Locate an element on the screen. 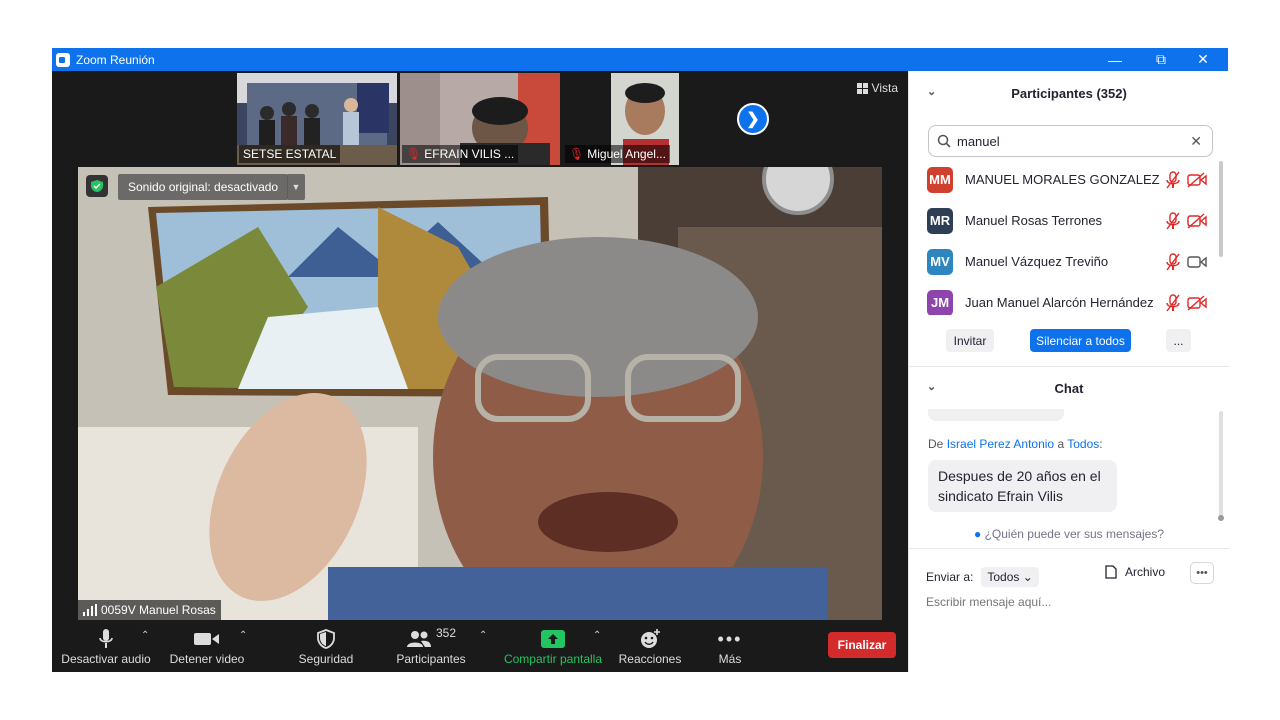 The width and height of the screenshot is (1280, 720). chat-message-input is located at coordinates (1071, 602).